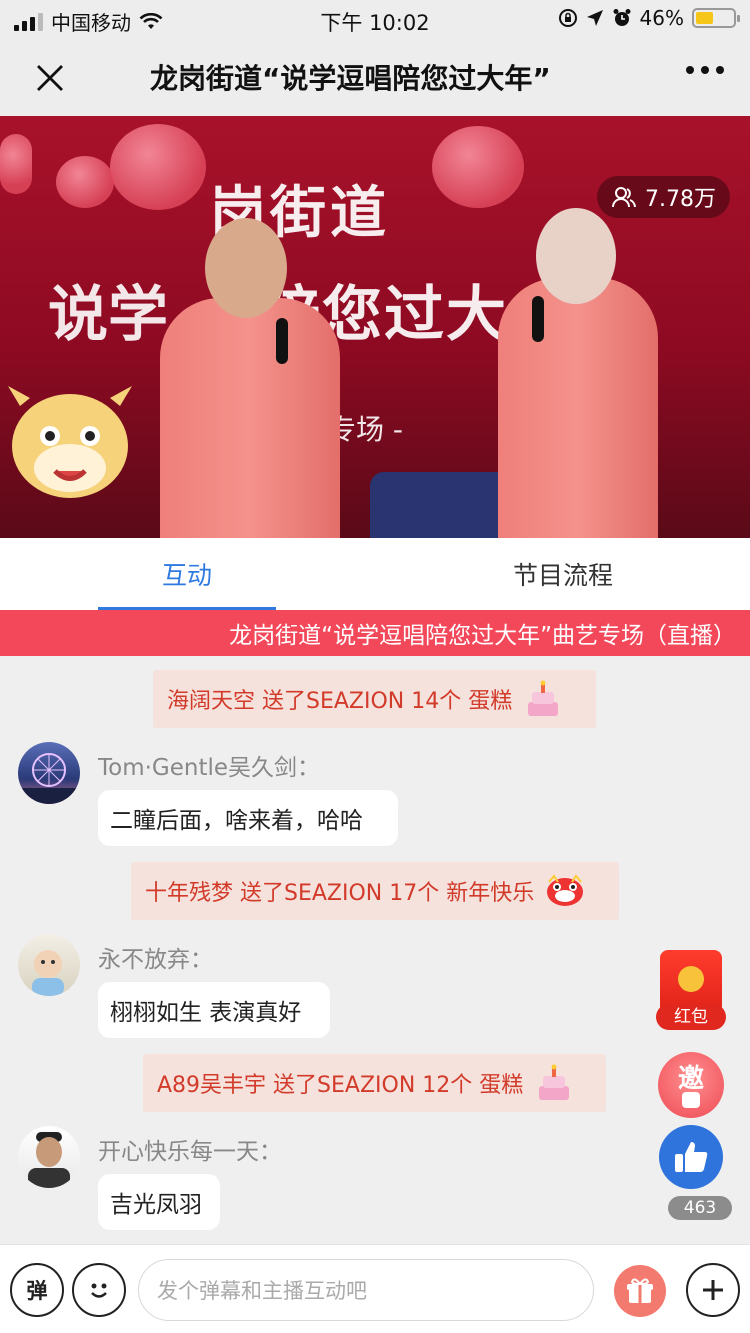  I want to click on scrolling-title-ticker: 龙岗街道“说学逗唱陪您过大年”曲艺专场（直播）, so click(375, 633).